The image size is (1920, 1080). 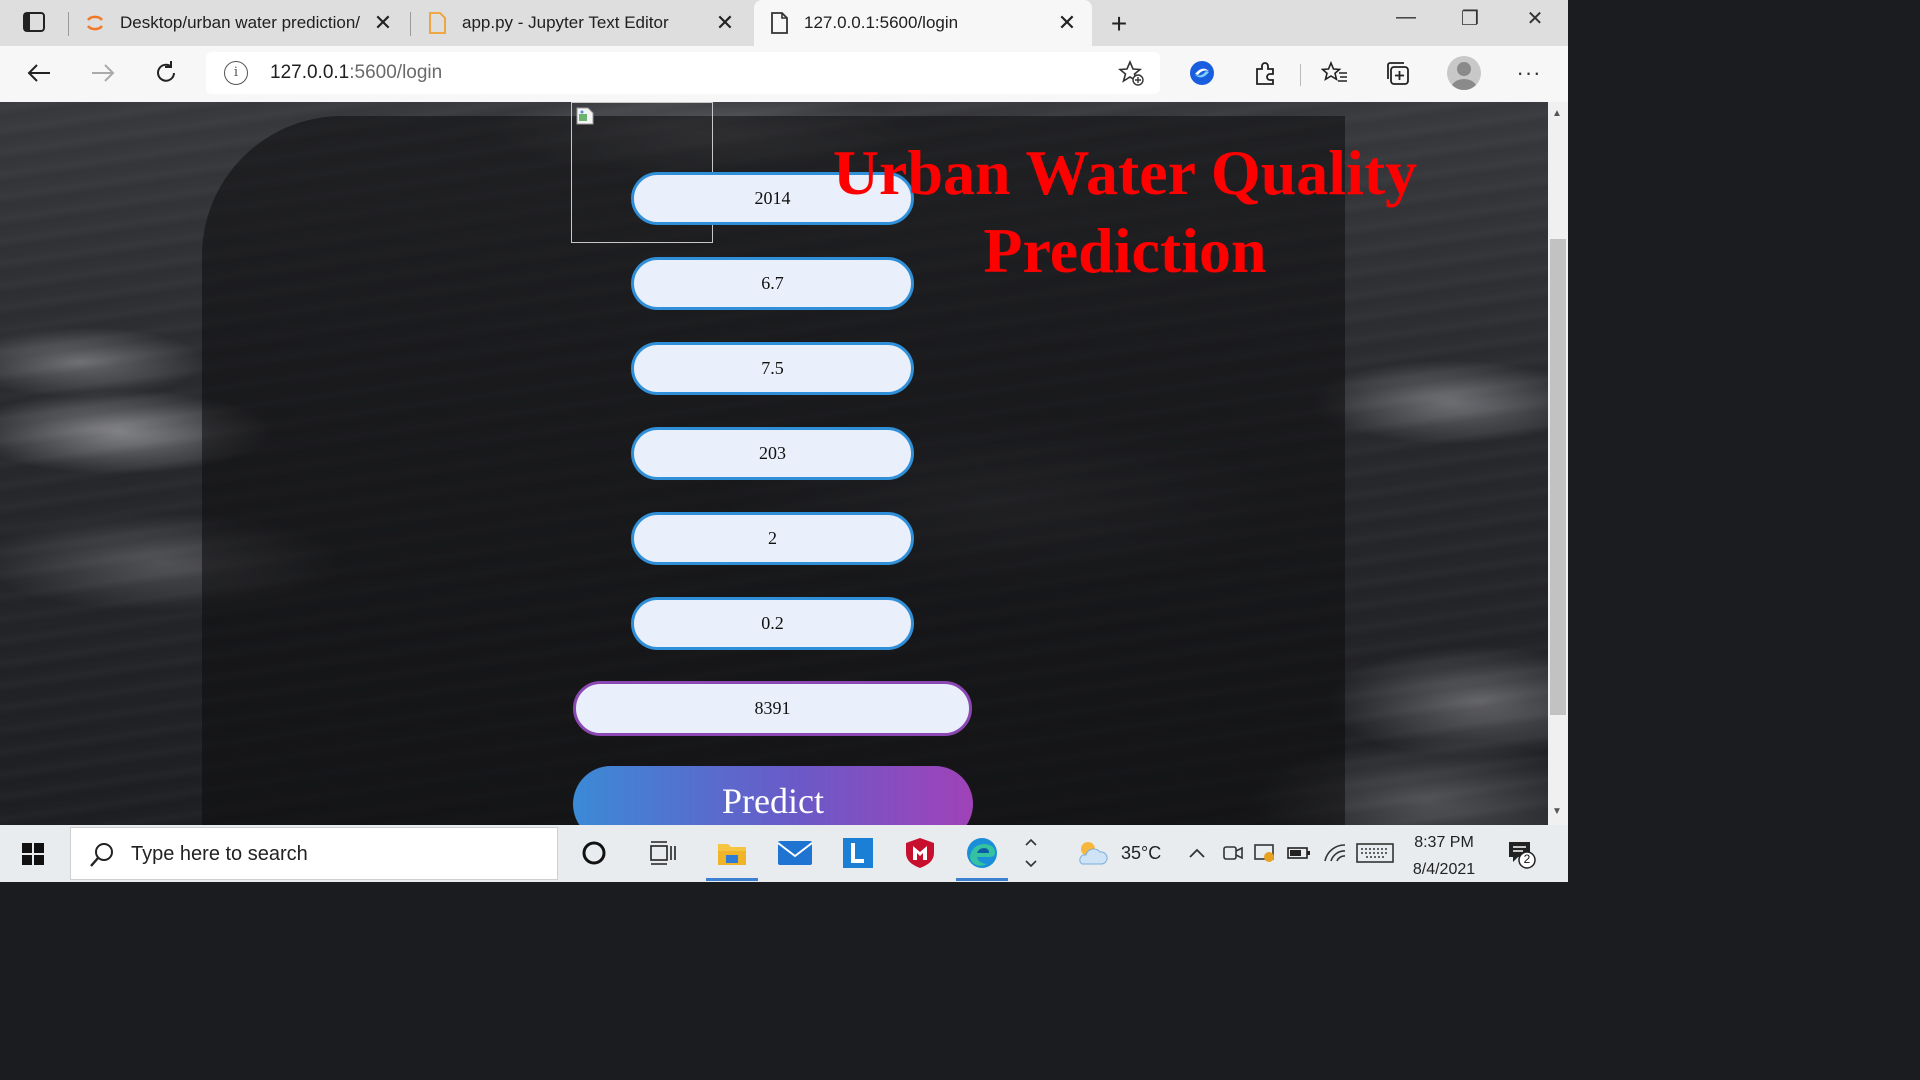 What do you see at coordinates (1398, 73) in the screenshot?
I see `collections-icon` at bounding box center [1398, 73].